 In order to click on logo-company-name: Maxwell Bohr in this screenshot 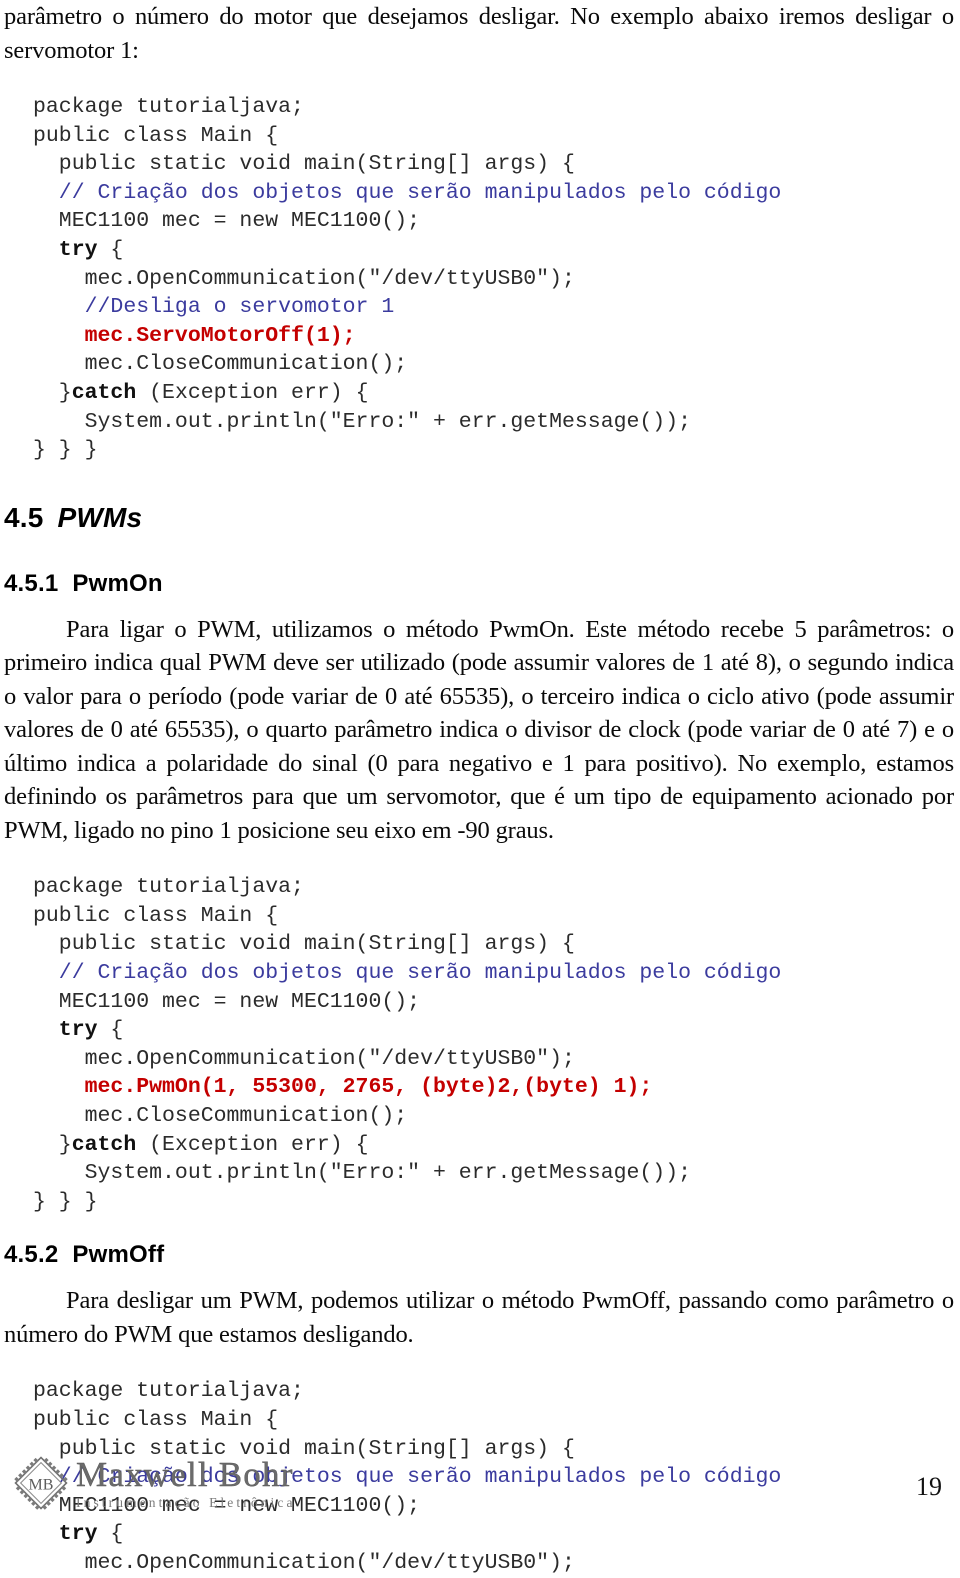, I will do `click(185, 1474)`.